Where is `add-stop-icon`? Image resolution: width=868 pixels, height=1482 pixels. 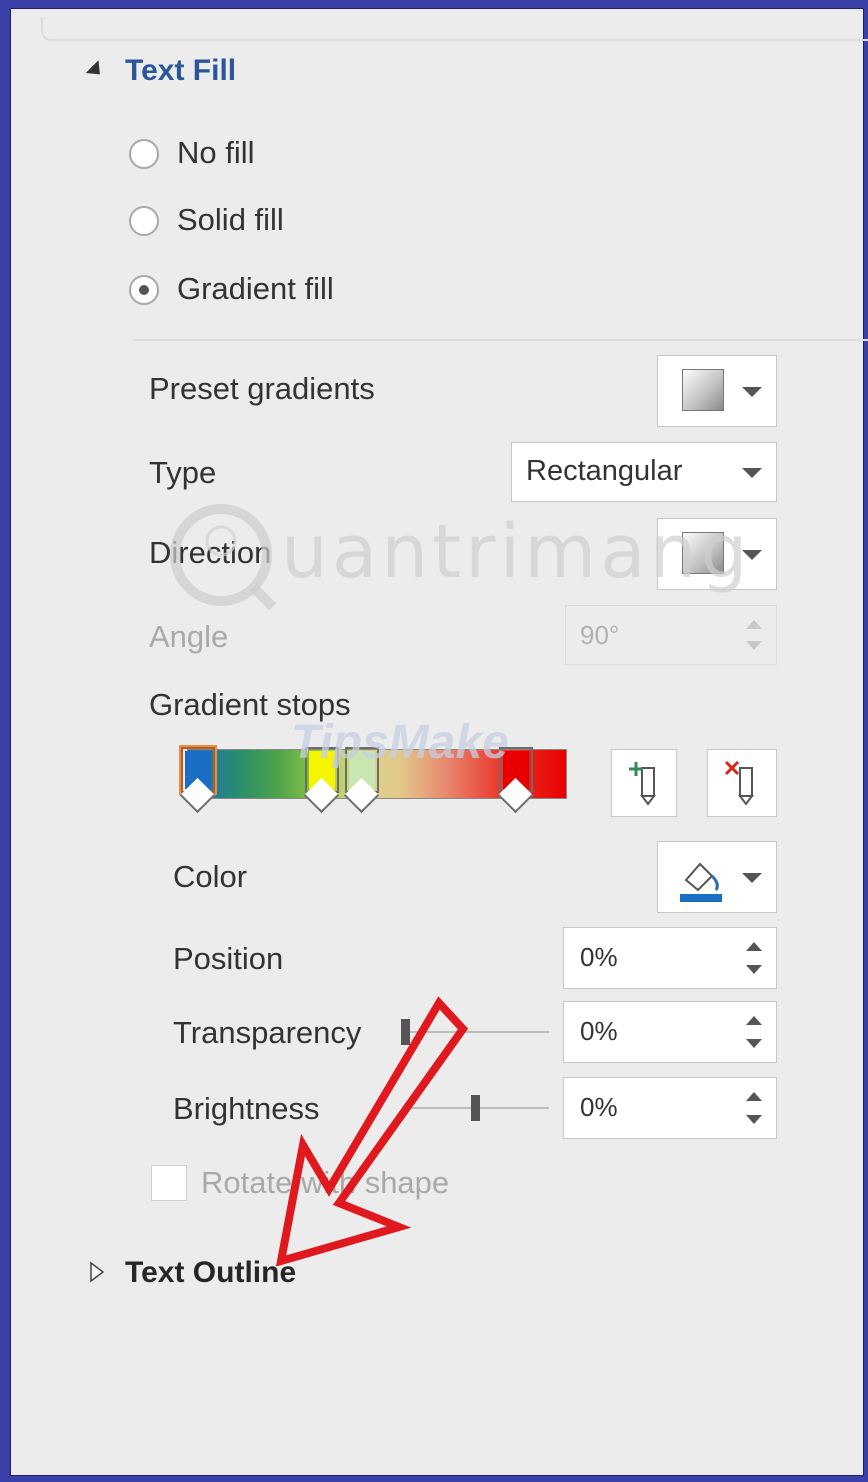
add-stop-icon is located at coordinates (642, 784).